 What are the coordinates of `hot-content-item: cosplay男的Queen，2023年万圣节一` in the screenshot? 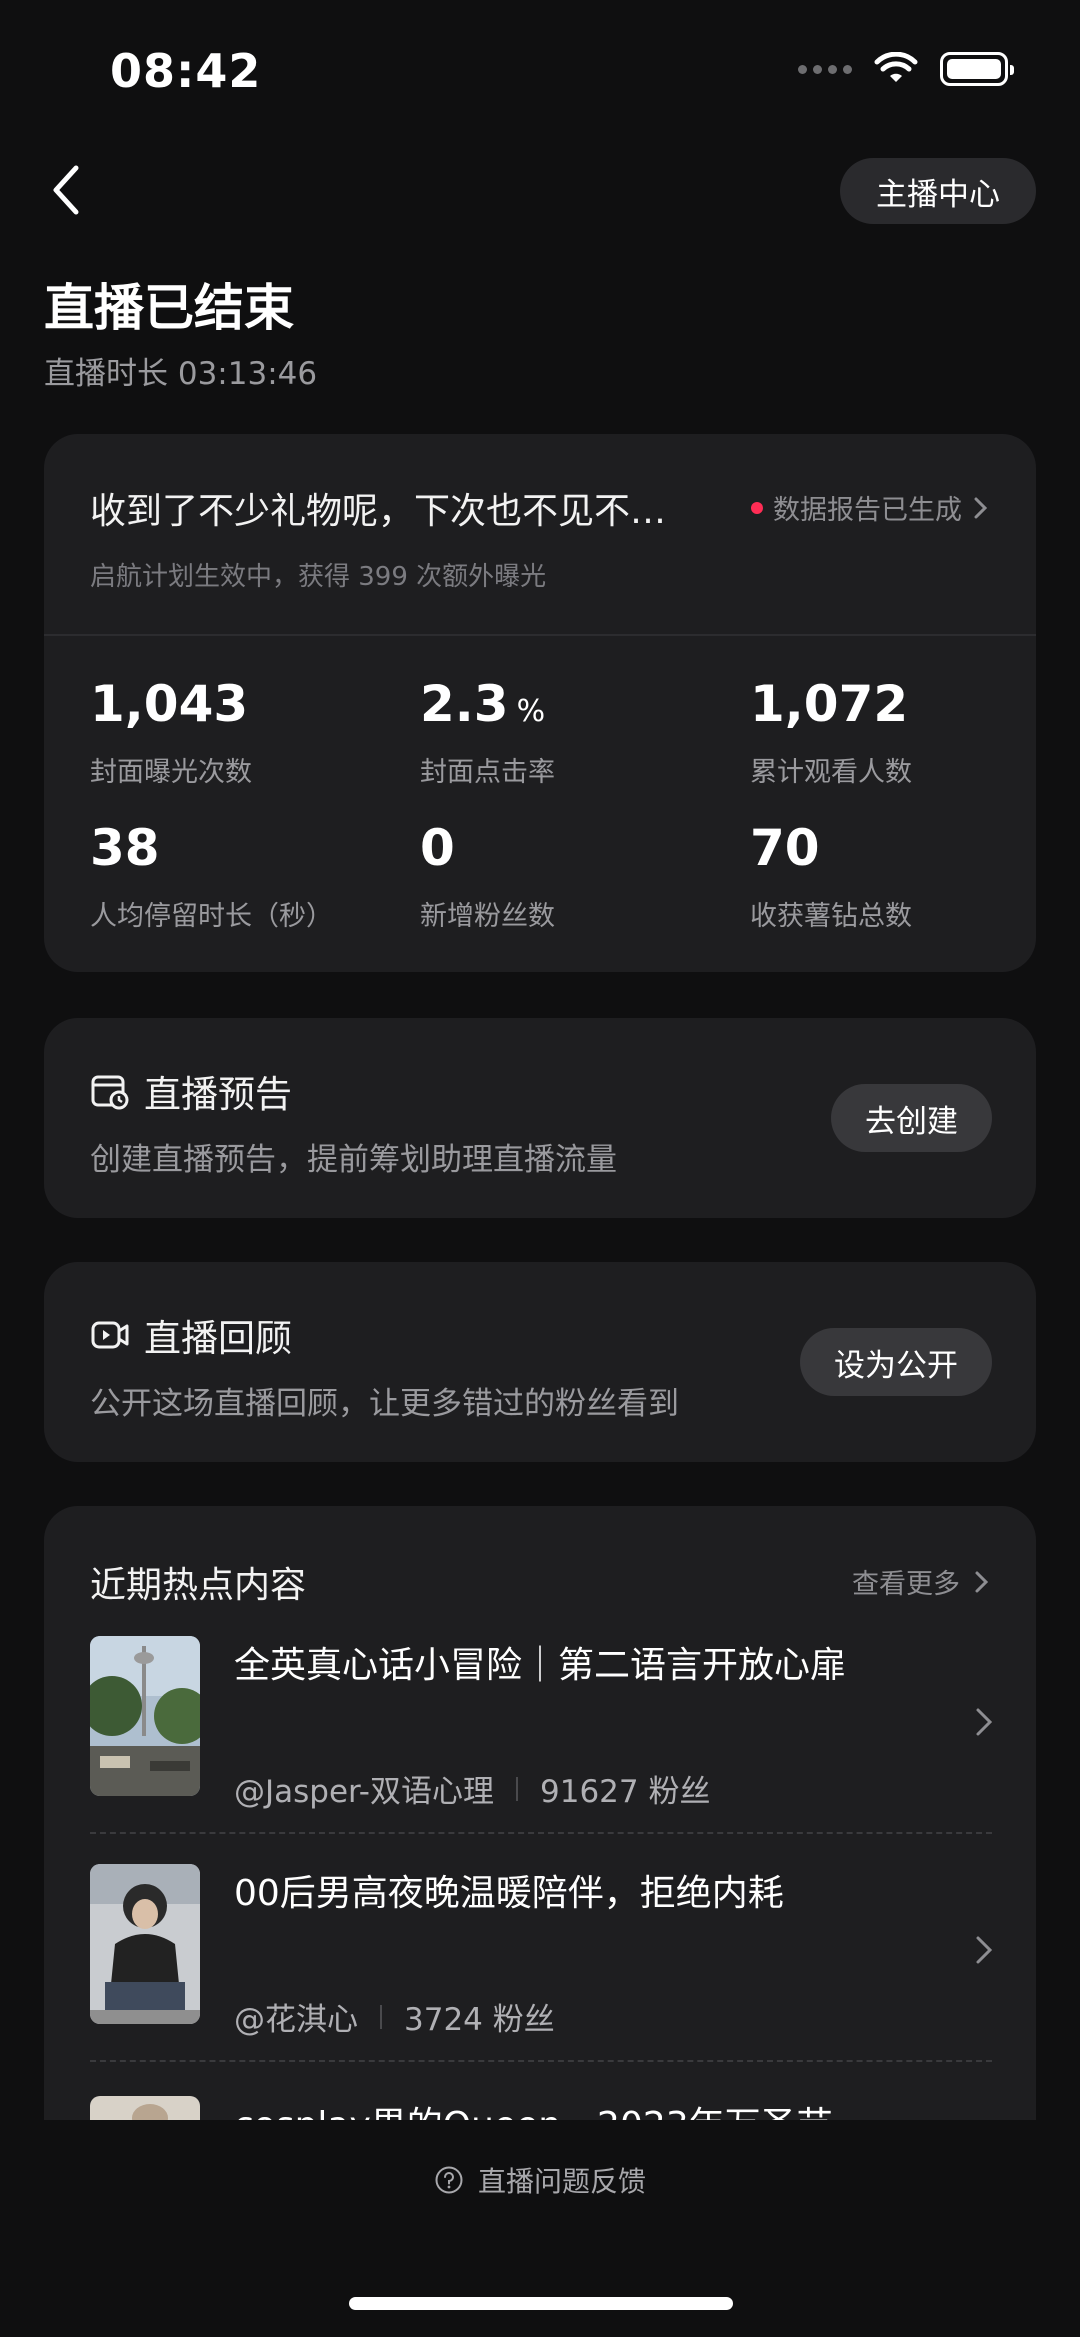 It's located at (540, 2108).